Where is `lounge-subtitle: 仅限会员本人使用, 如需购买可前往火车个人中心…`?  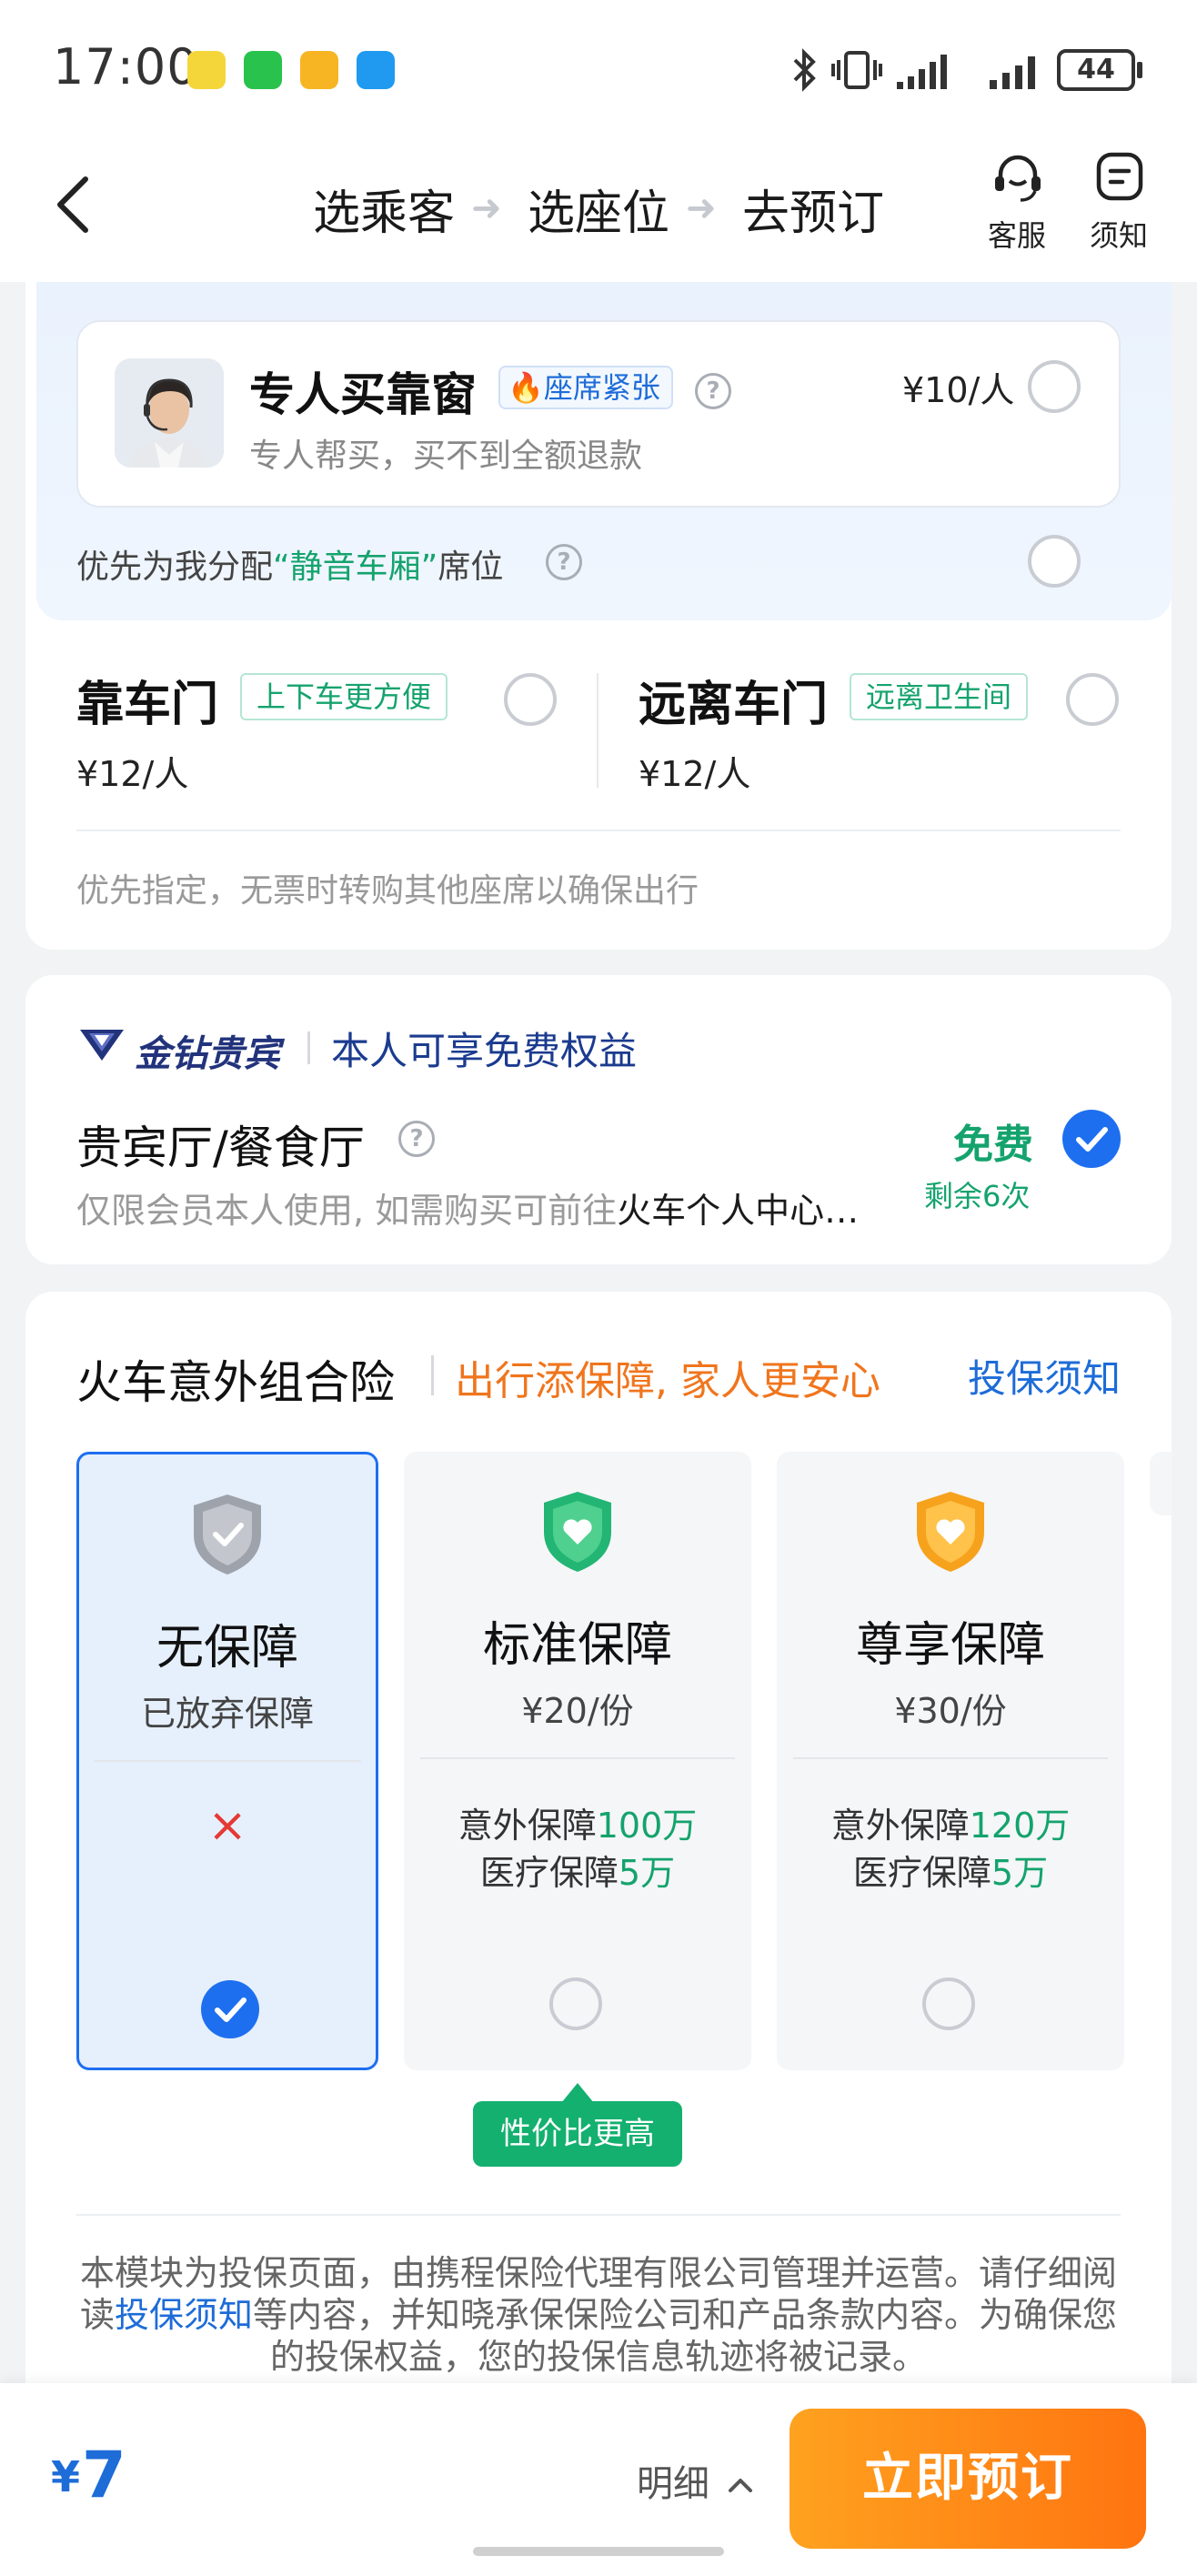 lounge-subtitle: 仅限会员本人使用, 如需购买可前往火车个人中心… is located at coordinates (467, 1207).